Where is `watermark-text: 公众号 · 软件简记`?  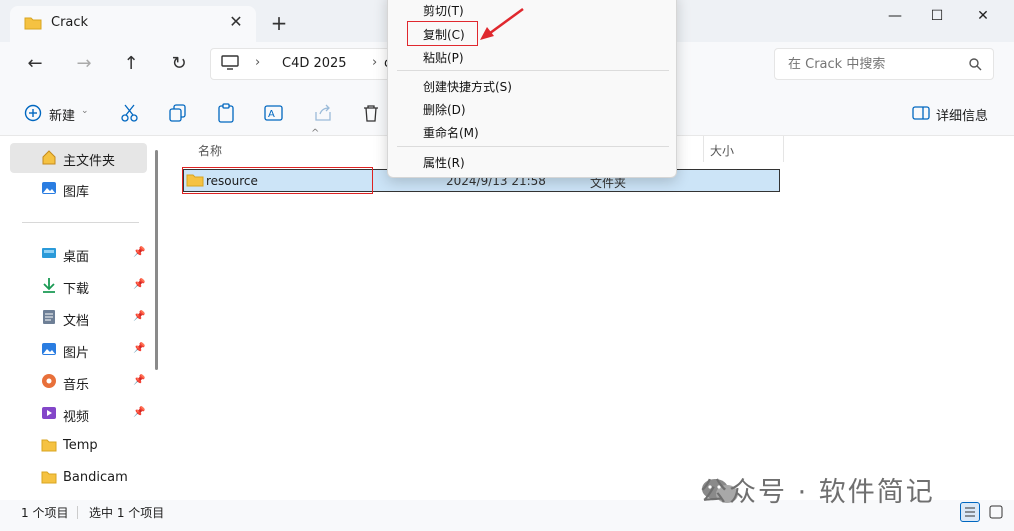
watermark-text: 公众号 · 软件简记 is located at coordinates (817, 492).